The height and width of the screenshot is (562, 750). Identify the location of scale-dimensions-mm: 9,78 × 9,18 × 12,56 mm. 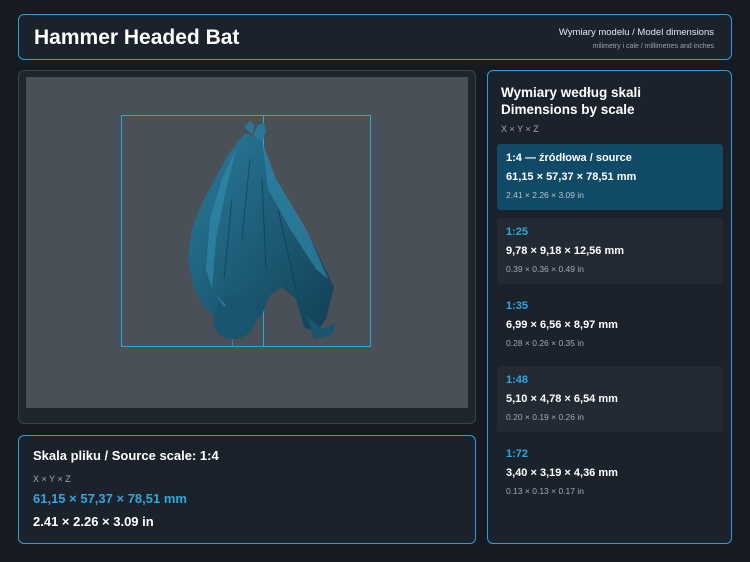
(565, 251).